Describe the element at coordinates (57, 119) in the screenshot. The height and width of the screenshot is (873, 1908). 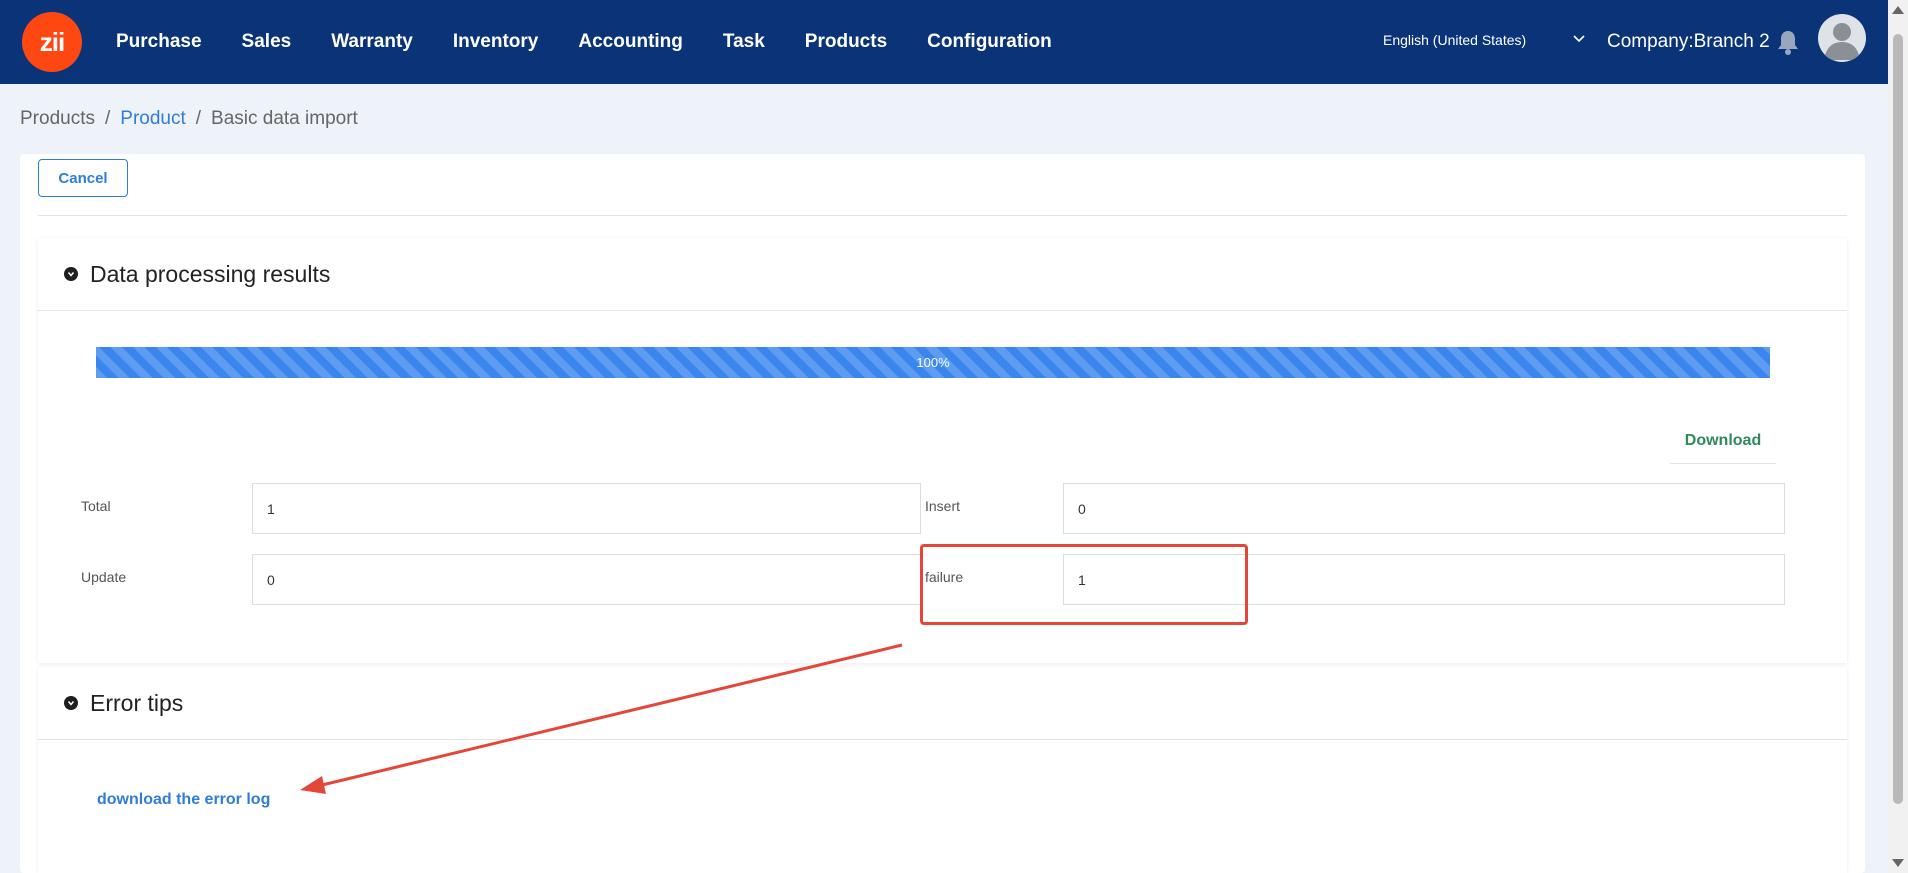
I see `breadcrumb-products: Products` at that location.